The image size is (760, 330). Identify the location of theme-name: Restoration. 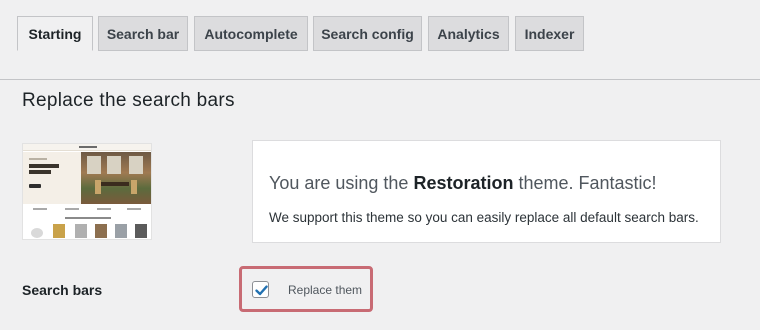
(463, 183).